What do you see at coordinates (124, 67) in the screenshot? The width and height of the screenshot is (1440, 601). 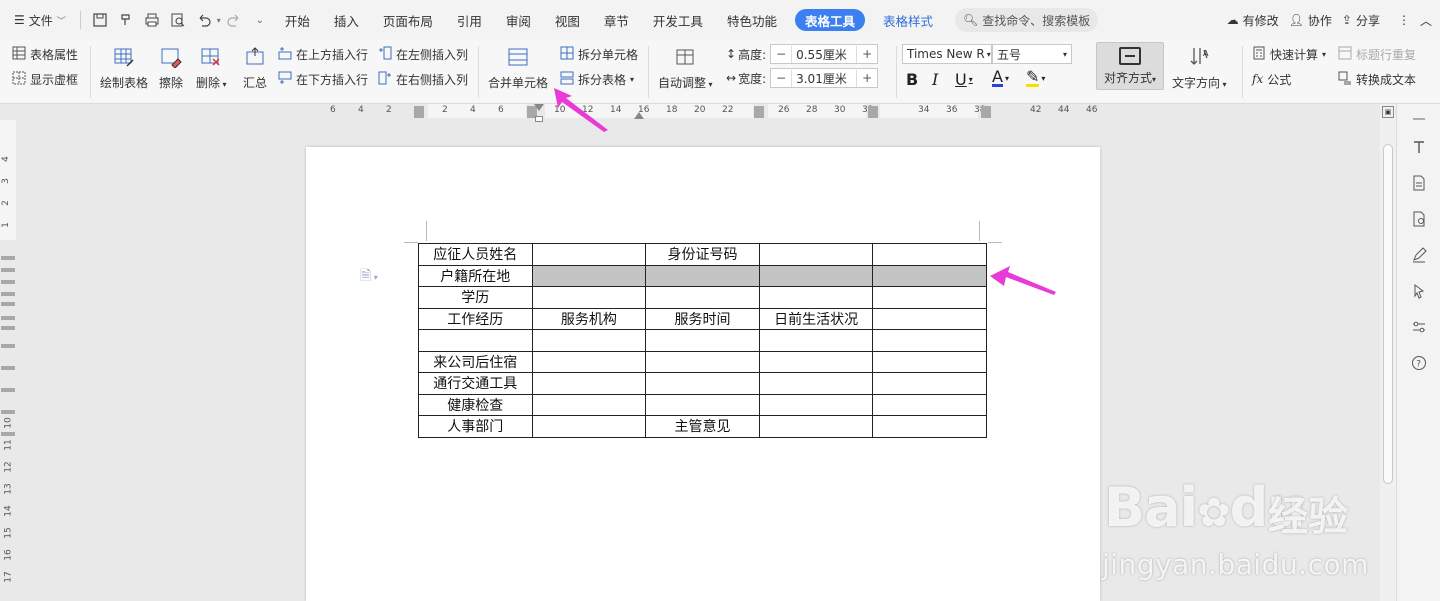 I see `draw-table-button: 绘制表格` at bounding box center [124, 67].